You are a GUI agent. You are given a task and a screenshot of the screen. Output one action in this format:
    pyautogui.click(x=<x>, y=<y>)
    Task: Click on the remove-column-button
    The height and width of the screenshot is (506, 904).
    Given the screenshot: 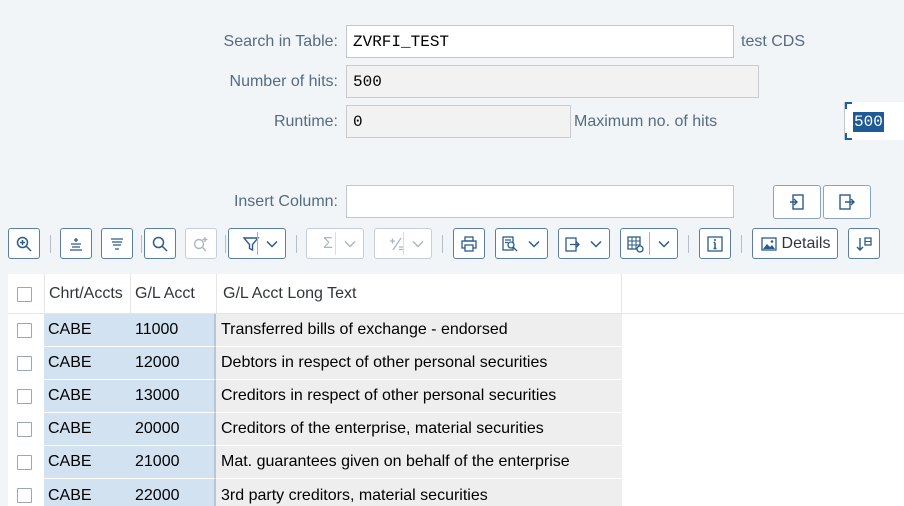 What is the action you would take?
    pyautogui.click(x=847, y=202)
    